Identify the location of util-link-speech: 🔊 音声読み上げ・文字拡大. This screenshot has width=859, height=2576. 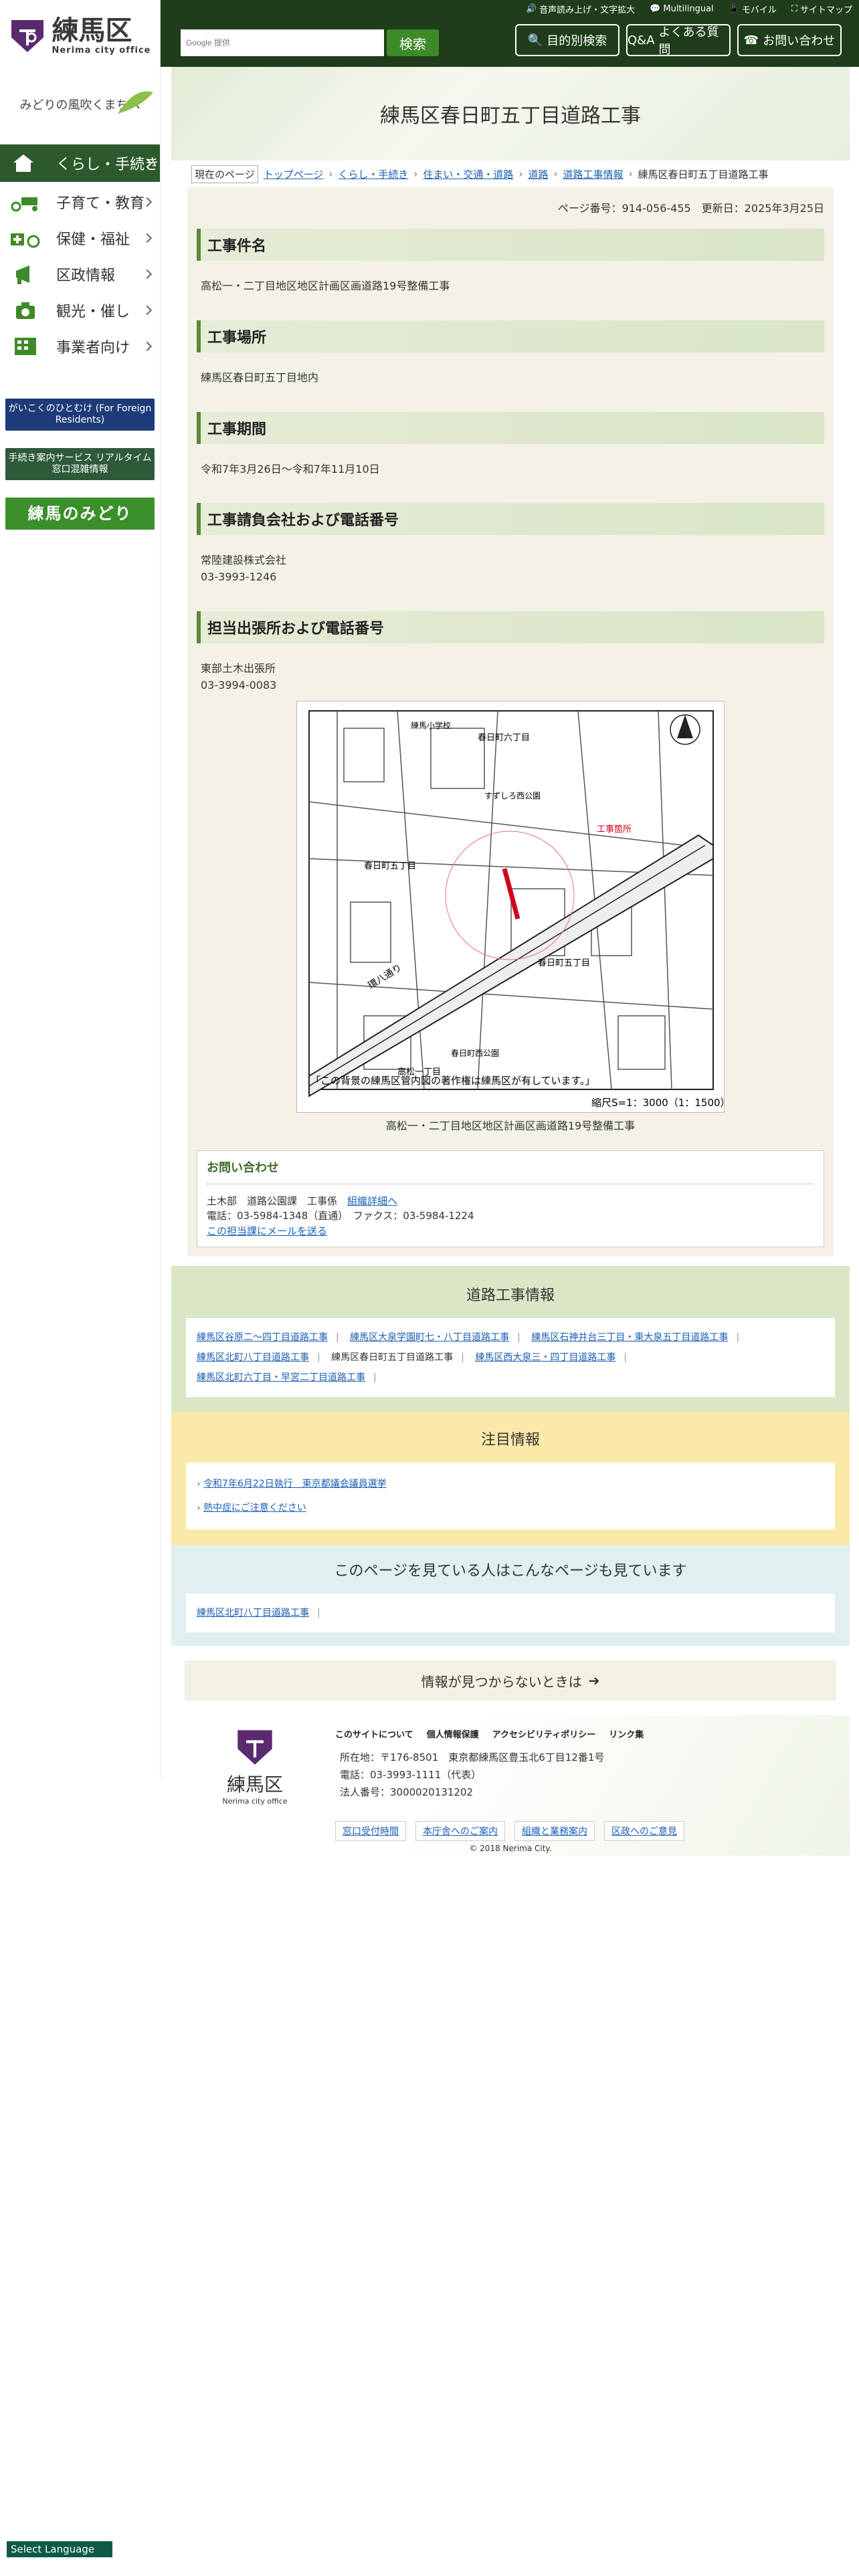
(580, 9).